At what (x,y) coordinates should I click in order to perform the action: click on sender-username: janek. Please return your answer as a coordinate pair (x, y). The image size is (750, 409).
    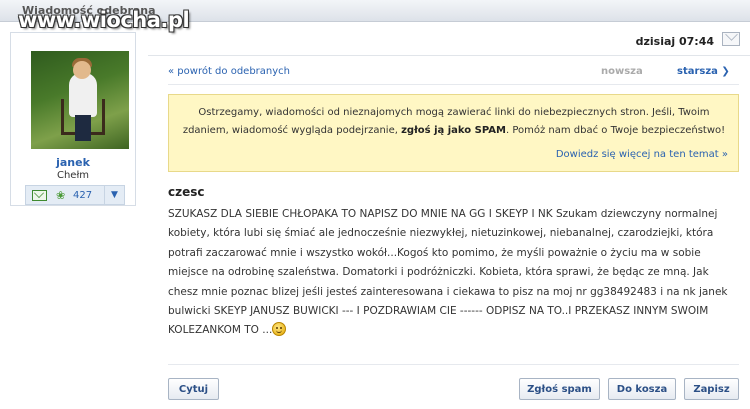
    Looking at the image, I should click on (73, 162).